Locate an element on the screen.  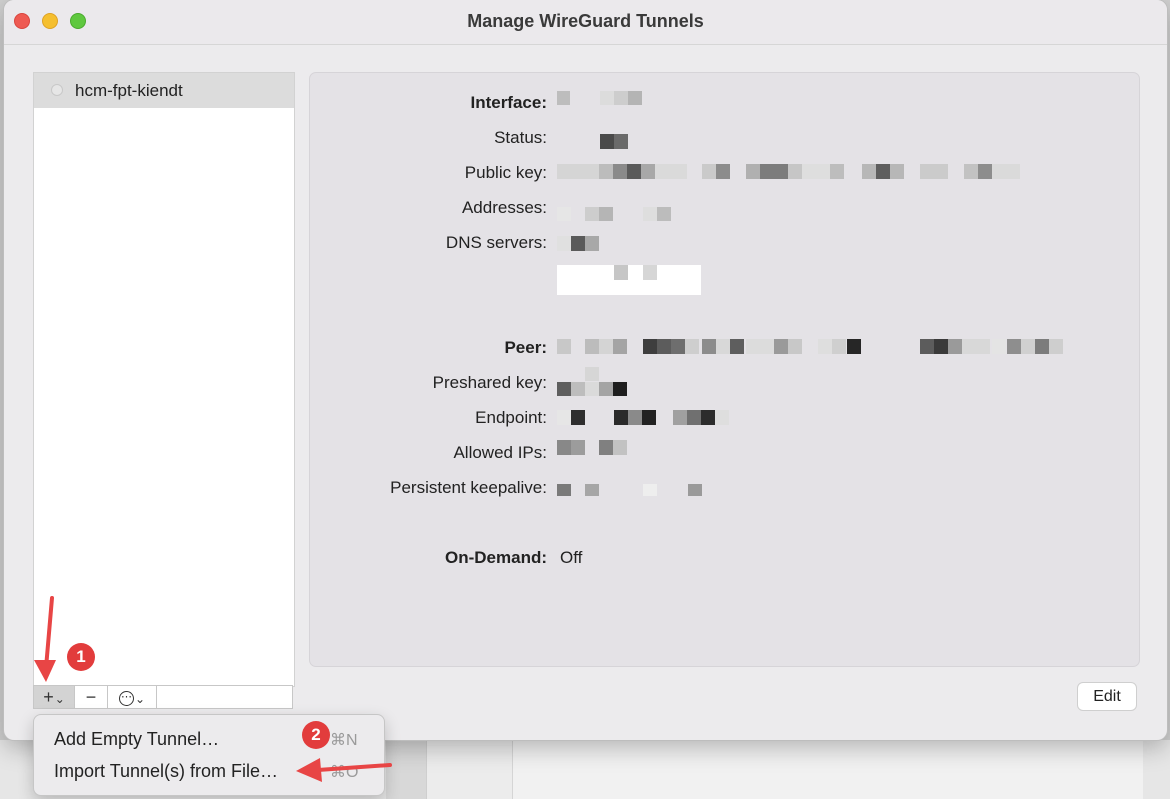
allowed-ips-label: Allowed IPs: is located at coordinates (500, 452).